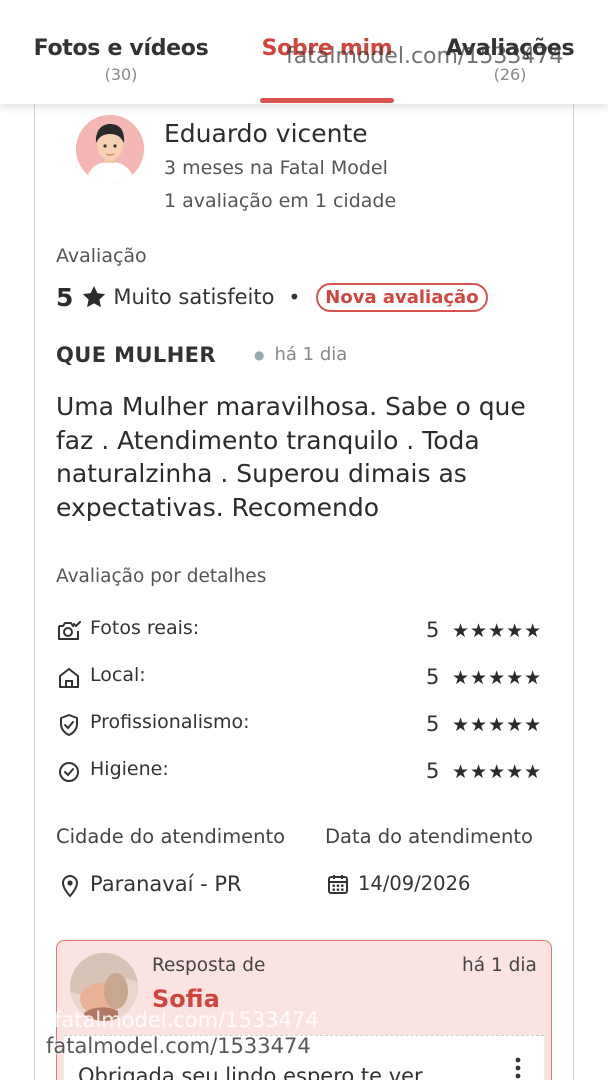 The image size is (608, 1080). Describe the element at coordinates (186, 1020) in the screenshot. I see `watermark-ghost: fatalmodel.com/1533474` at that location.